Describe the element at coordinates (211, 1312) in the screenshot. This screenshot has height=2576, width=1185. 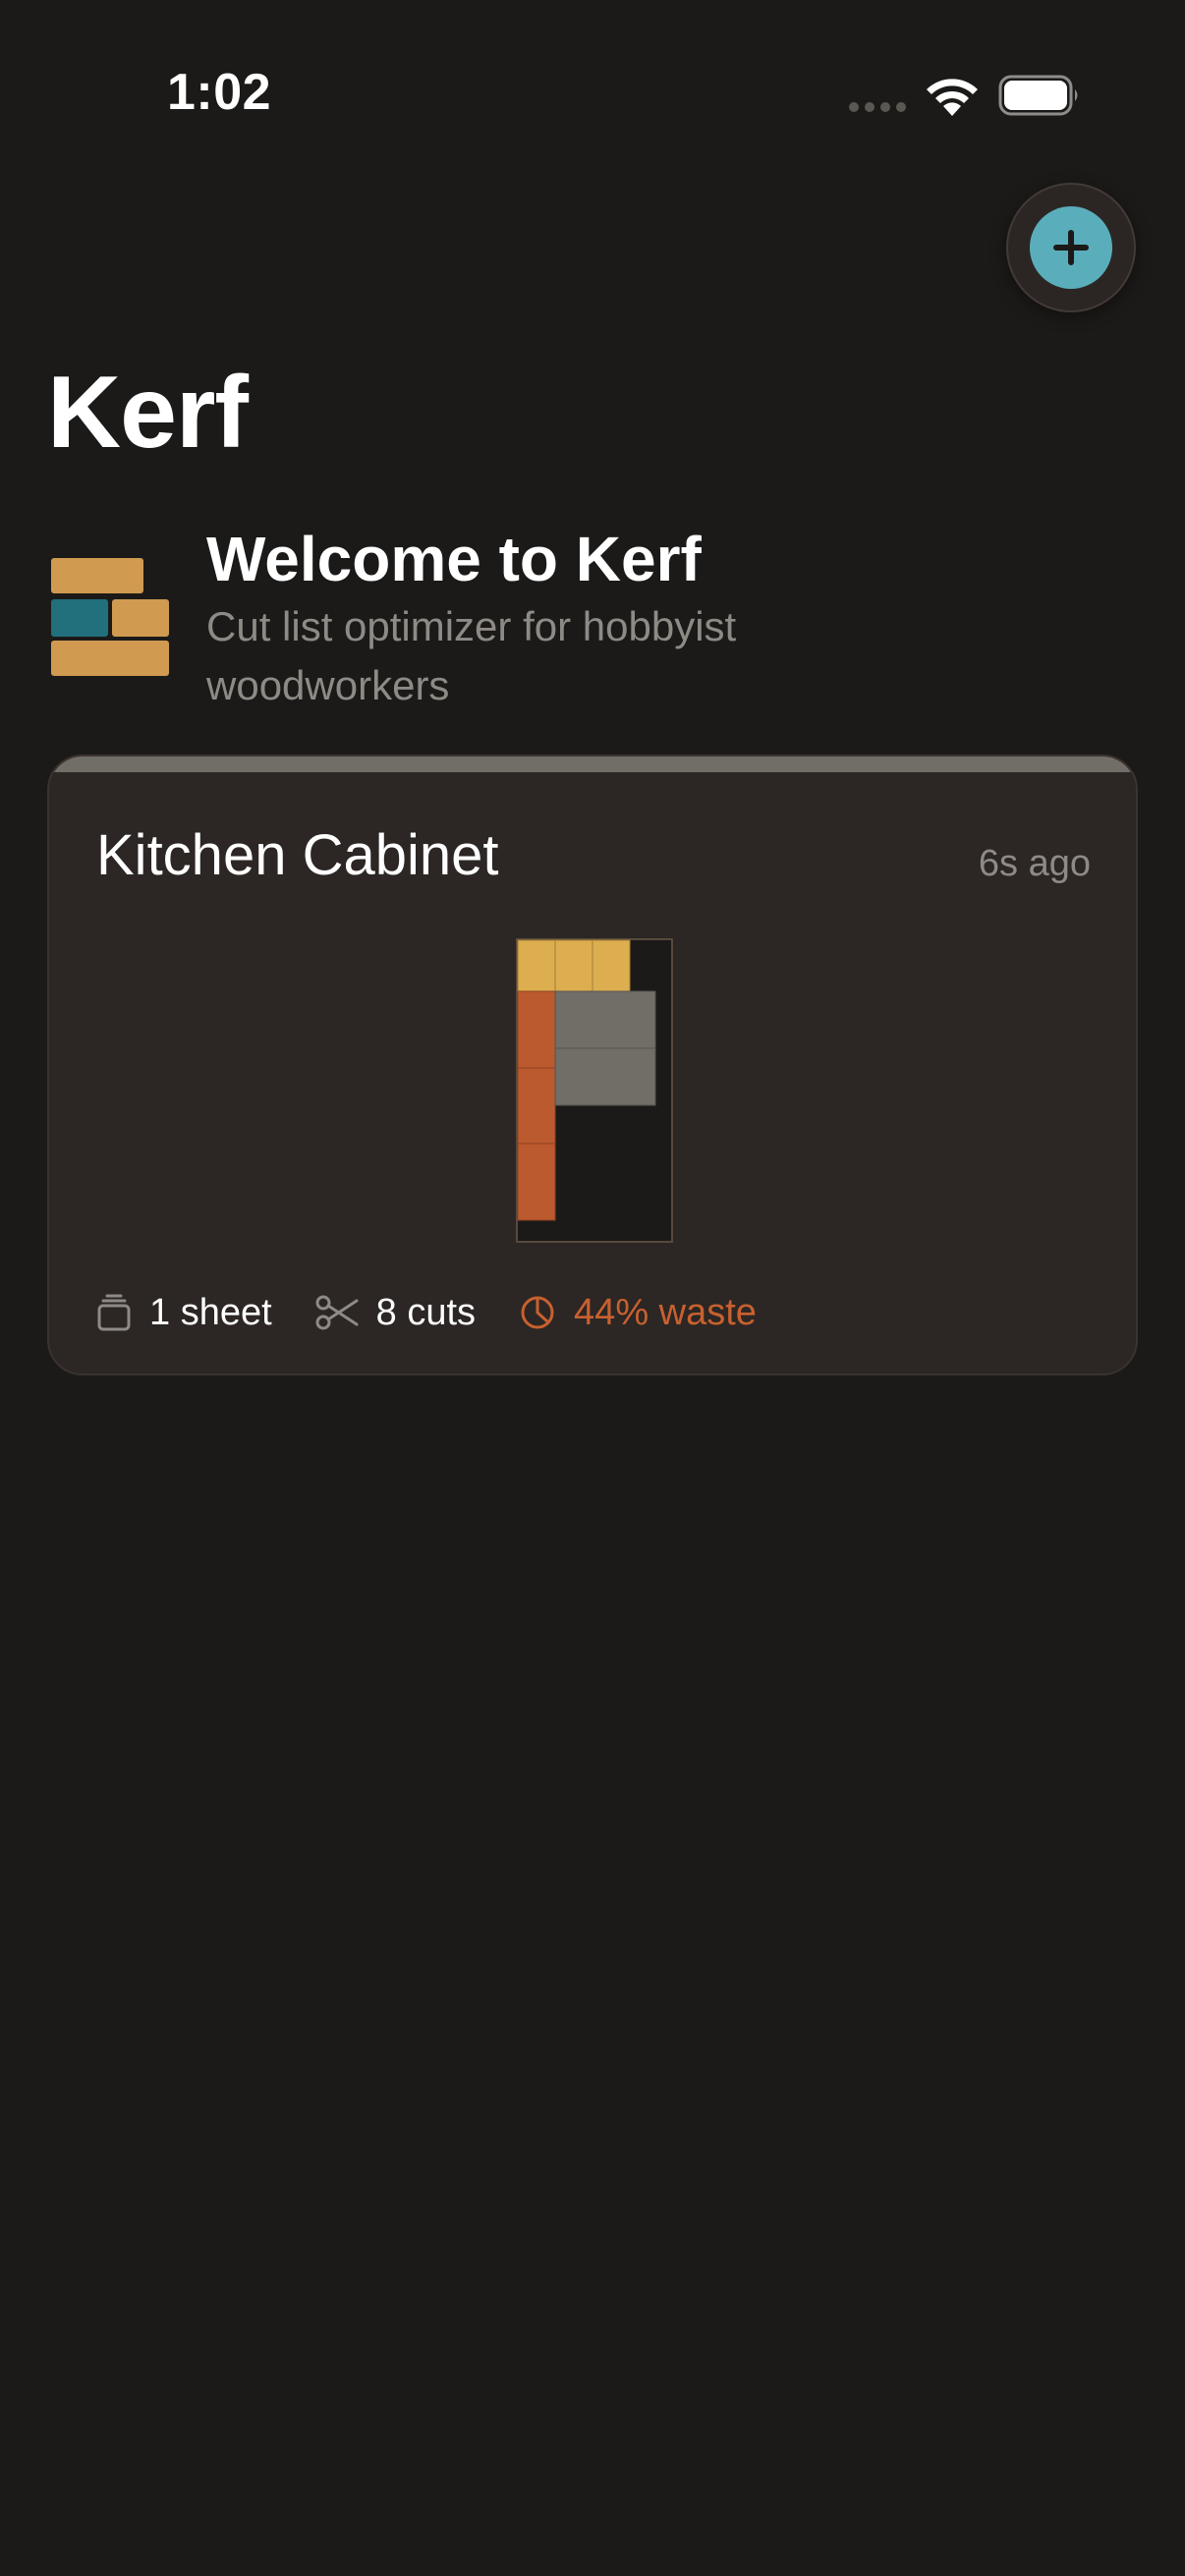
I see `sheet-count: 1 sheet` at that location.